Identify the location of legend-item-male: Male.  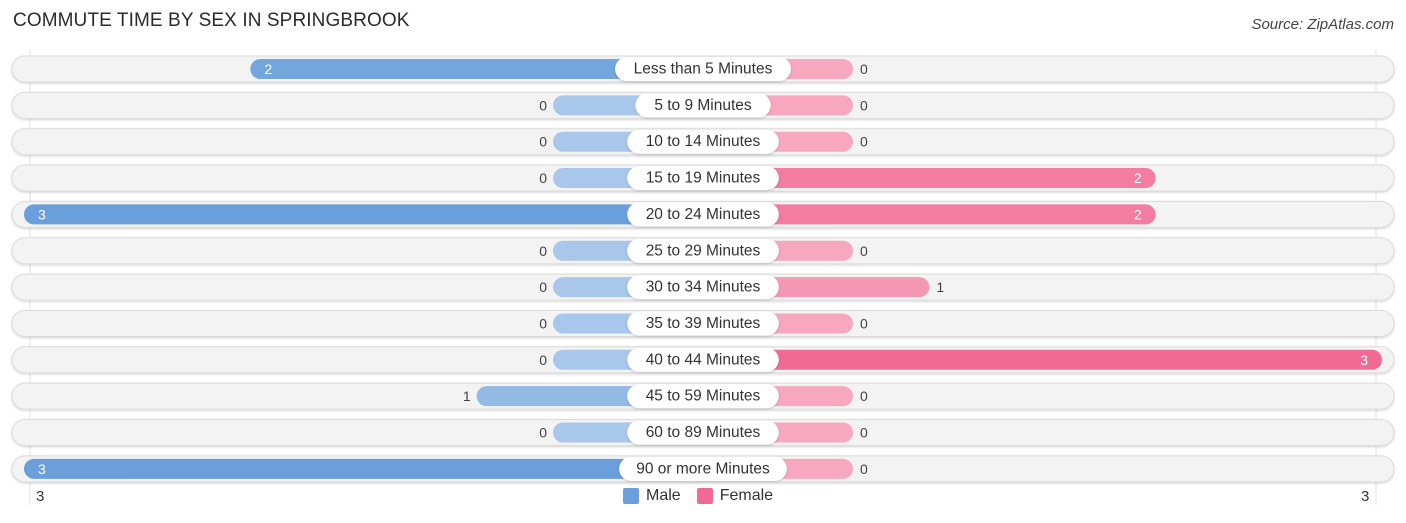
(652, 496).